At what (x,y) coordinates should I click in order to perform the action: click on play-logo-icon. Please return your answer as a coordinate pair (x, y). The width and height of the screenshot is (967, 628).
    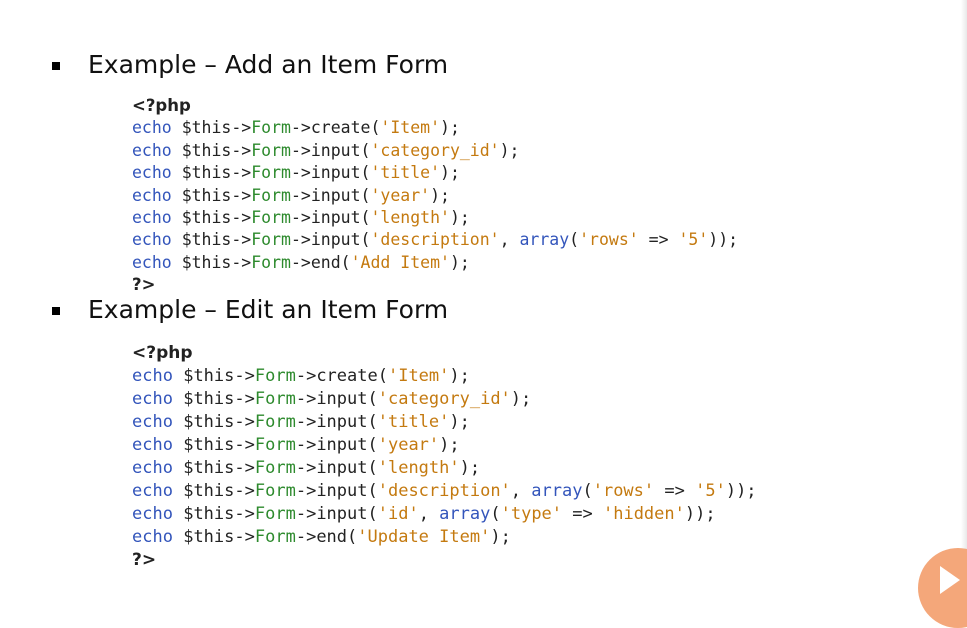
    Looking at the image, I should click on (942, 588).